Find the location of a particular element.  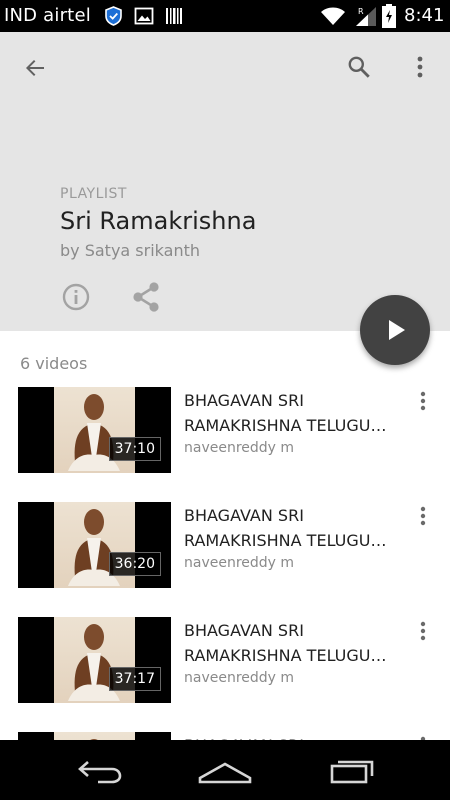

playlist-label: PLAYLIST is located at coordinates (93, 194).